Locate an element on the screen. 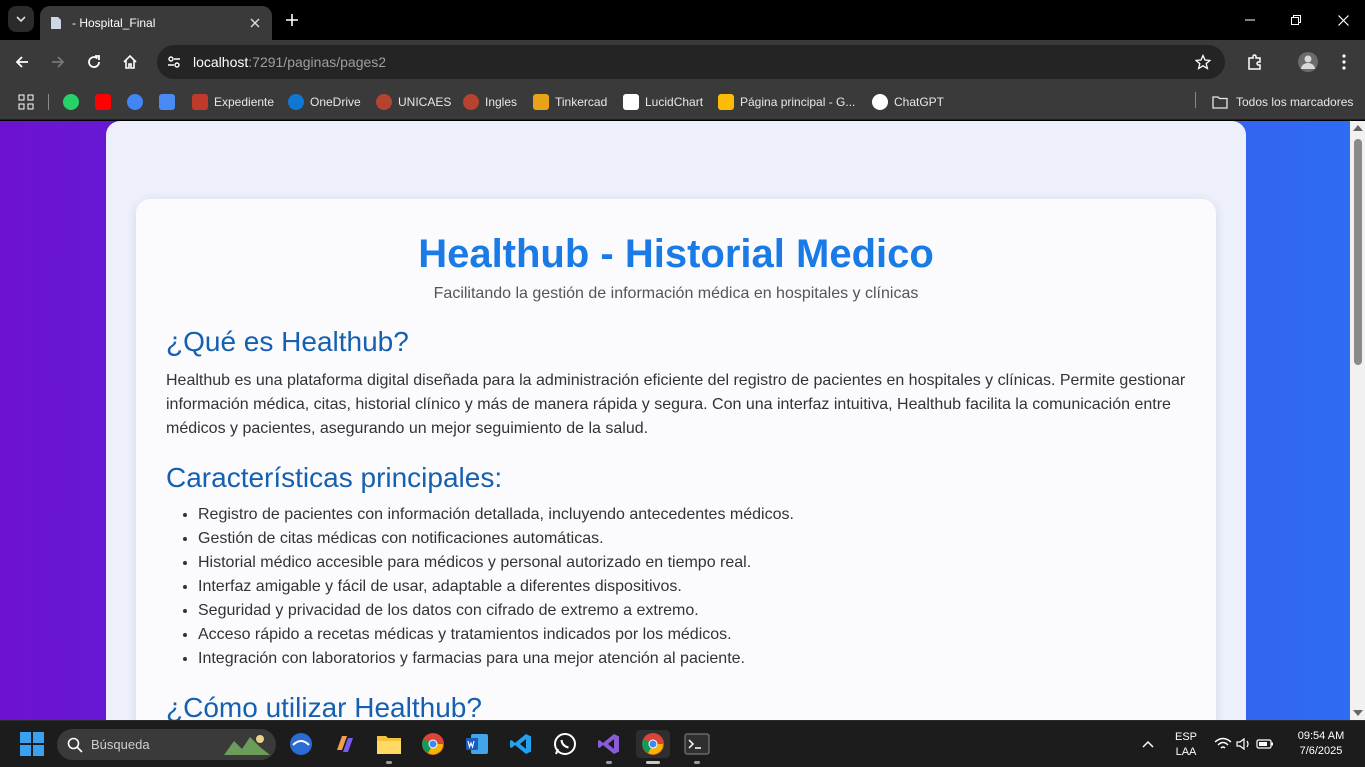 The width and height of the screenshot is (1365, 767). arrow-left-icon is located at coordinates (21, 62).